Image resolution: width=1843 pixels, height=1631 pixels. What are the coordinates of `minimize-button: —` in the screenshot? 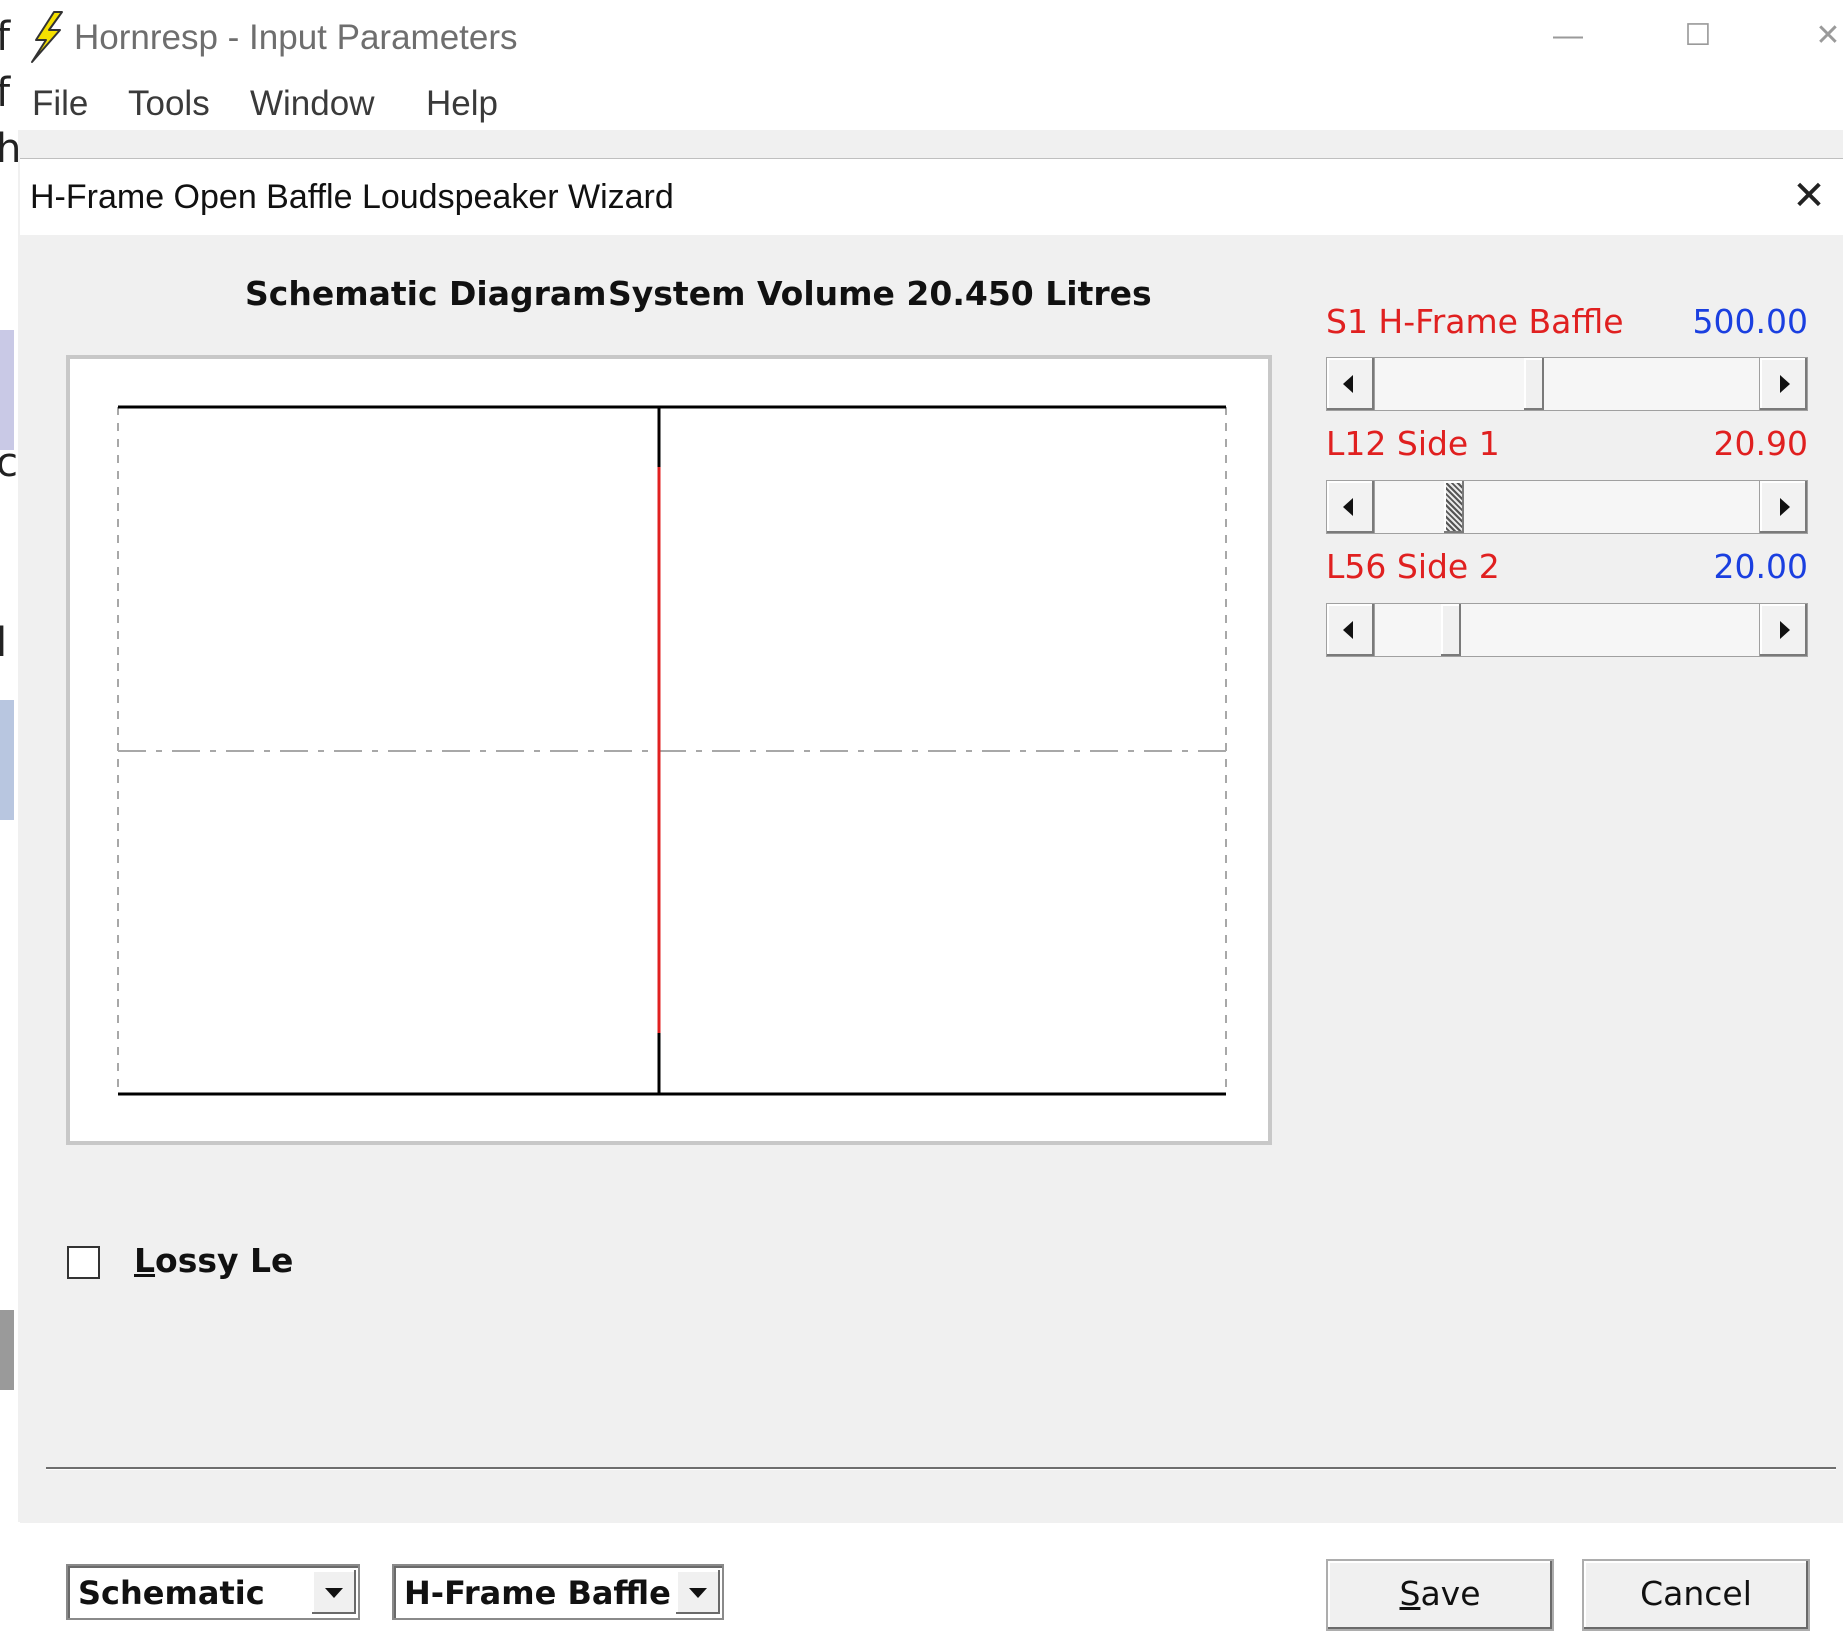 It's located at (1568, 36).